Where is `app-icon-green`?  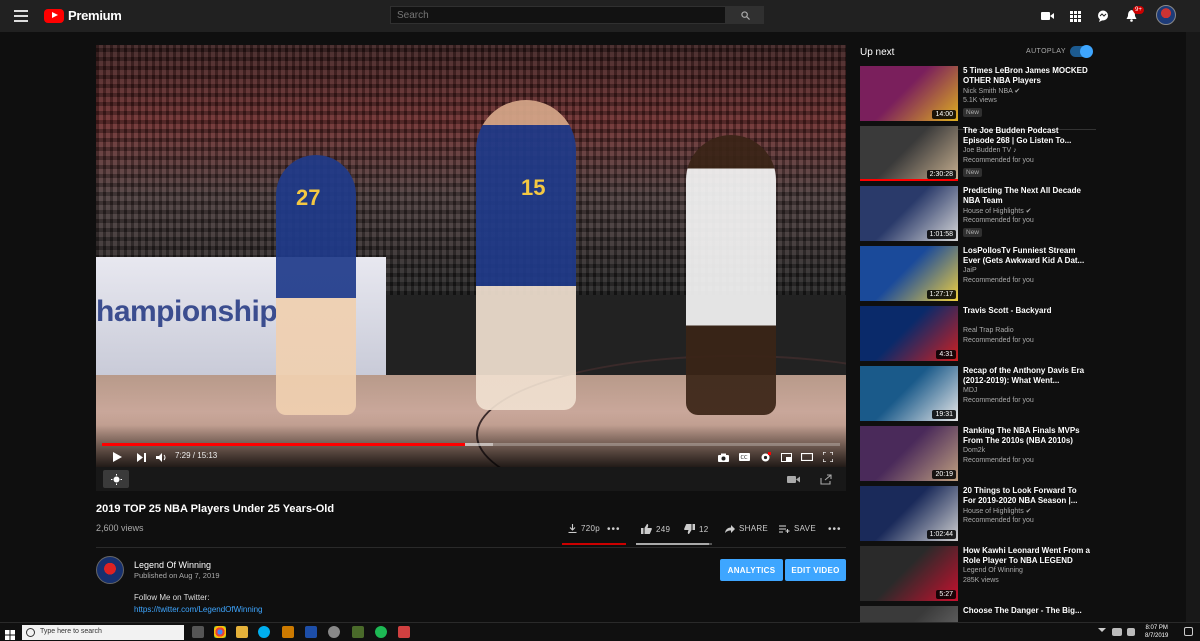
app-icon-green is located at coordinates (358, 632).